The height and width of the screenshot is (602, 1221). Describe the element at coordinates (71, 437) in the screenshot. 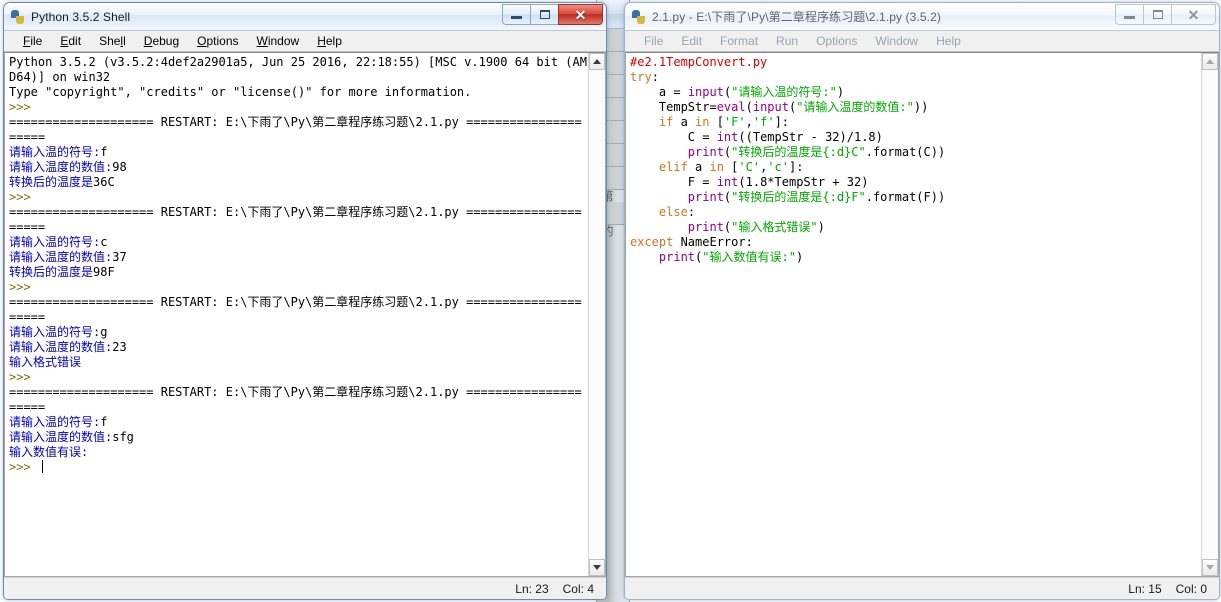

I see `shell-output-line: 请输入温度的数值:sfg` at that location.